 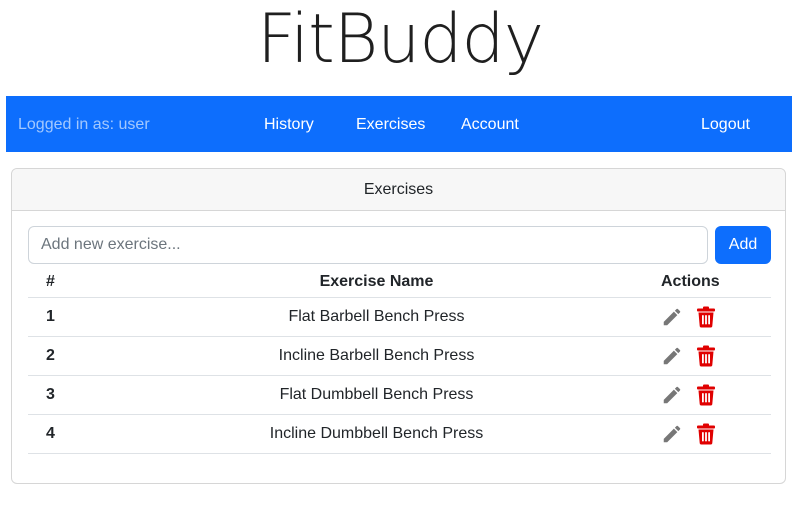 What do you see at coordinates (376, 434) in the screenshot?
I see `exercise-name: Incline Dumbbell Bench Press` at bounding box center [376, 434].